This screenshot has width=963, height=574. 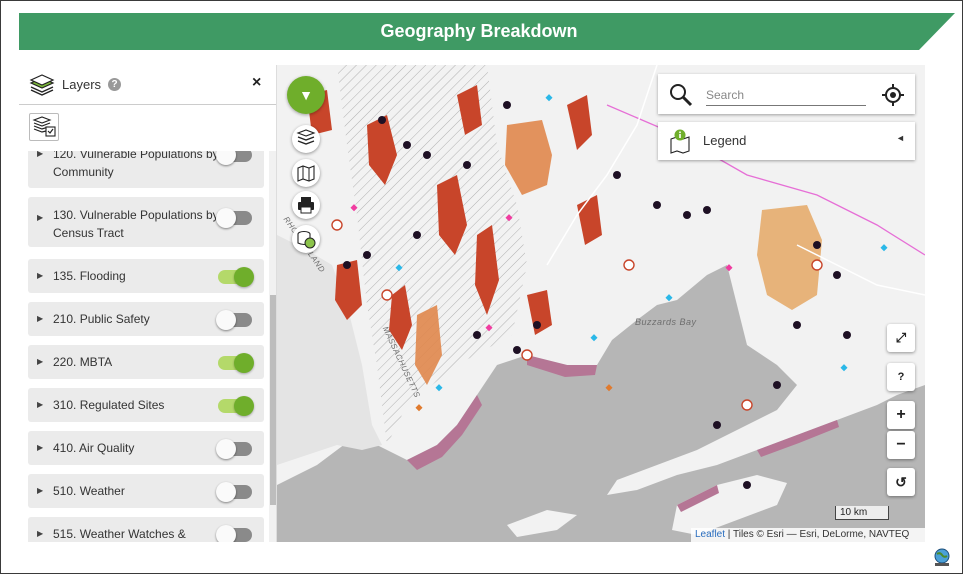 What do you see at coordinates (901, 377) in the screenshot?
I see `map-help-button: ?` at bounding box center [901, 377].